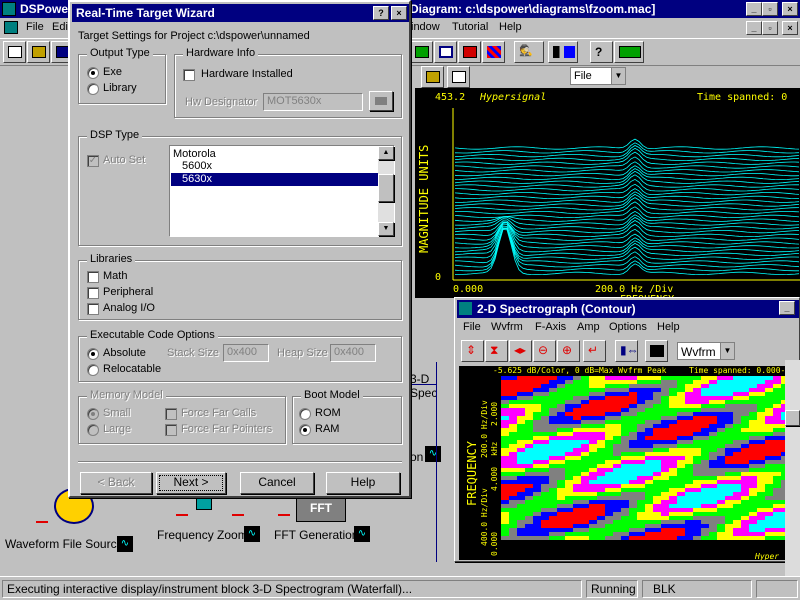 Image resolution: width=800 pixels, height=600 pixels. I want to click on list-scrollbar: ▲ ▼, so click(386, 191).